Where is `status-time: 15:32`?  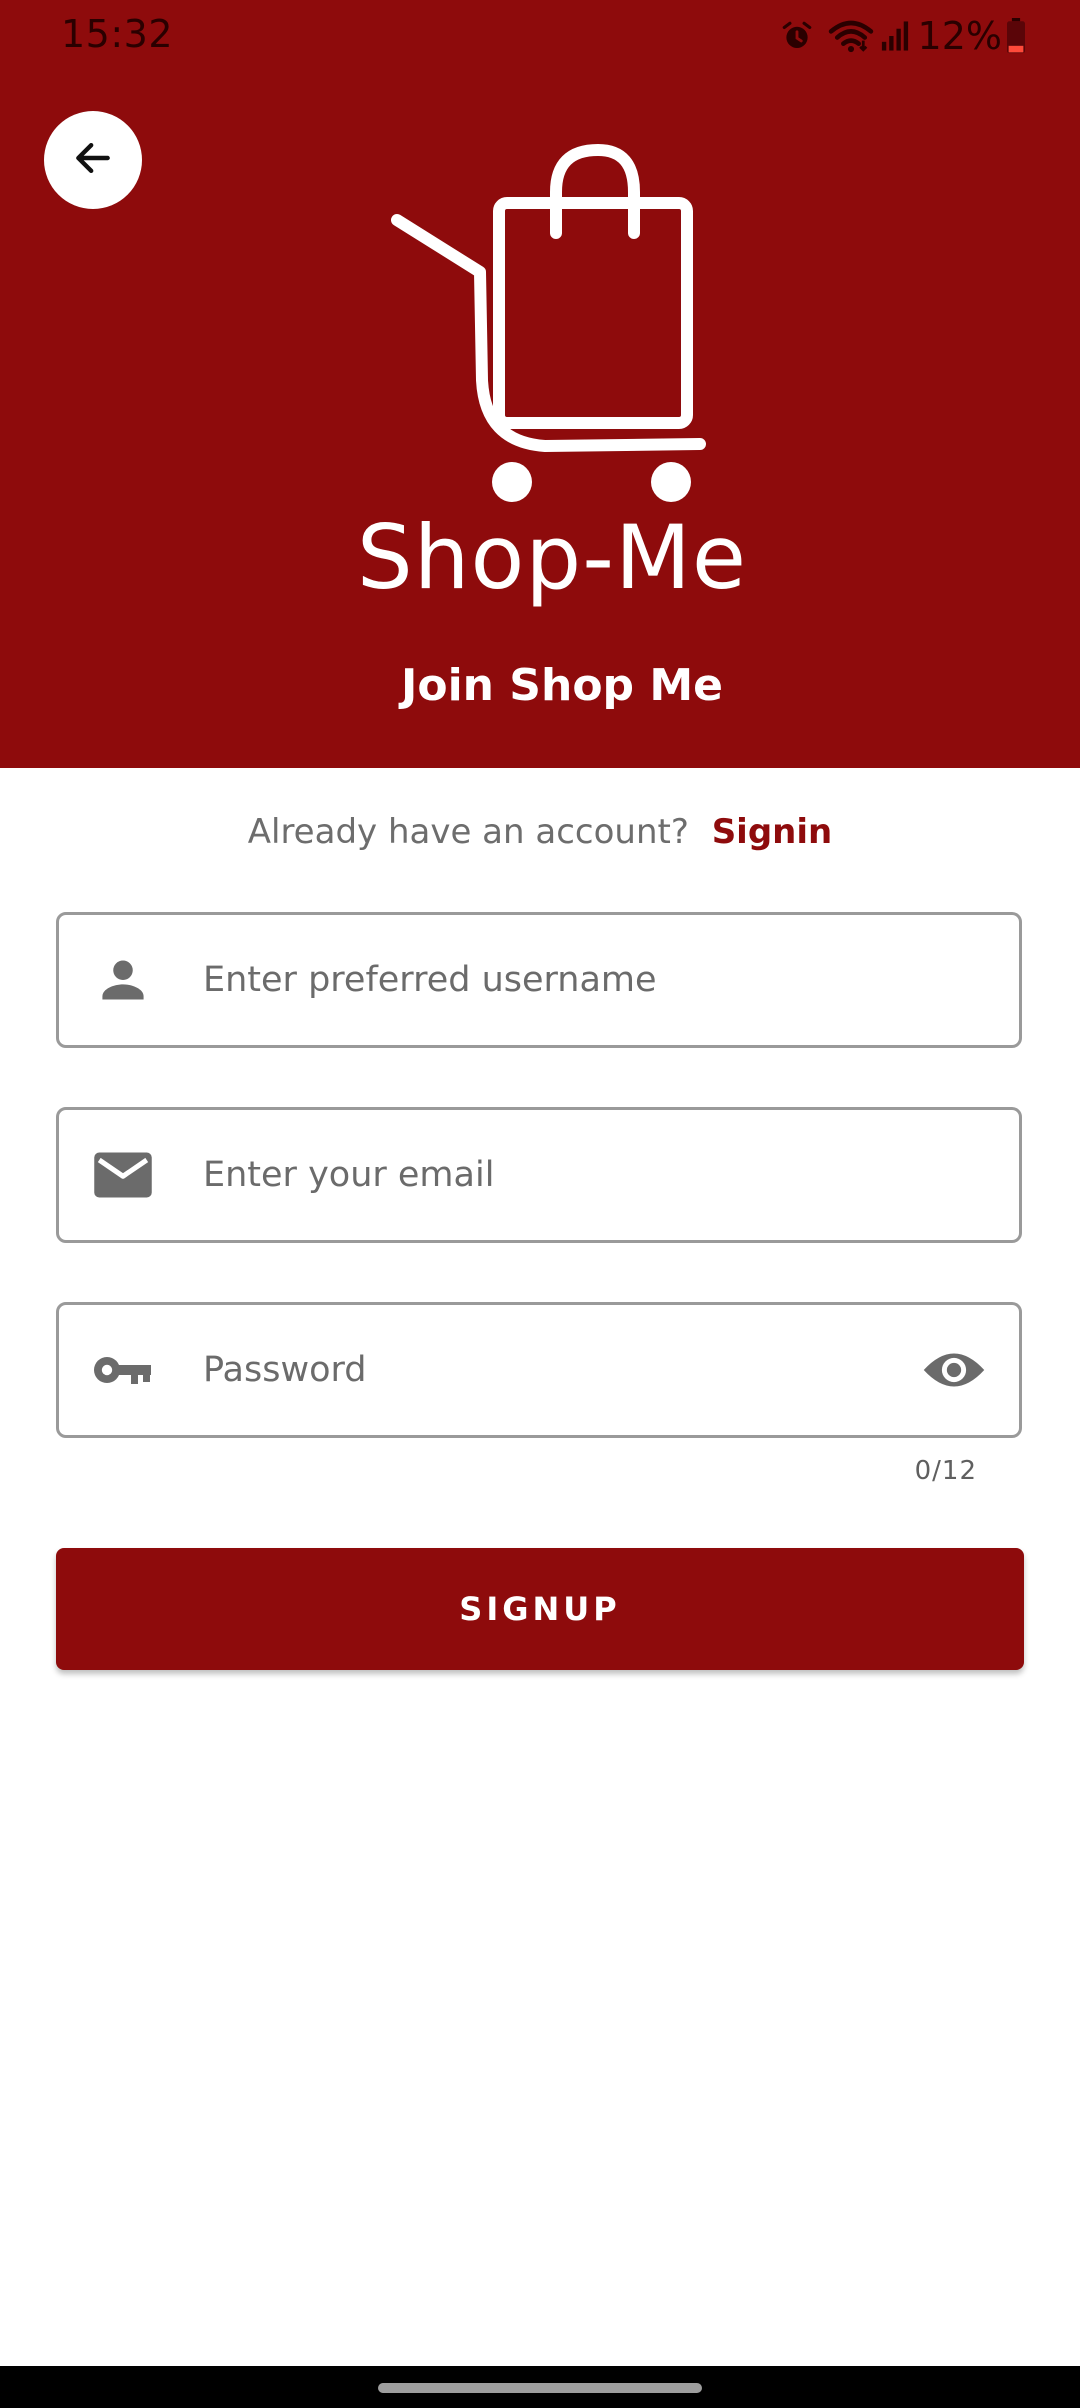
status-time: 15:32 is located at coordinates (117, 34).